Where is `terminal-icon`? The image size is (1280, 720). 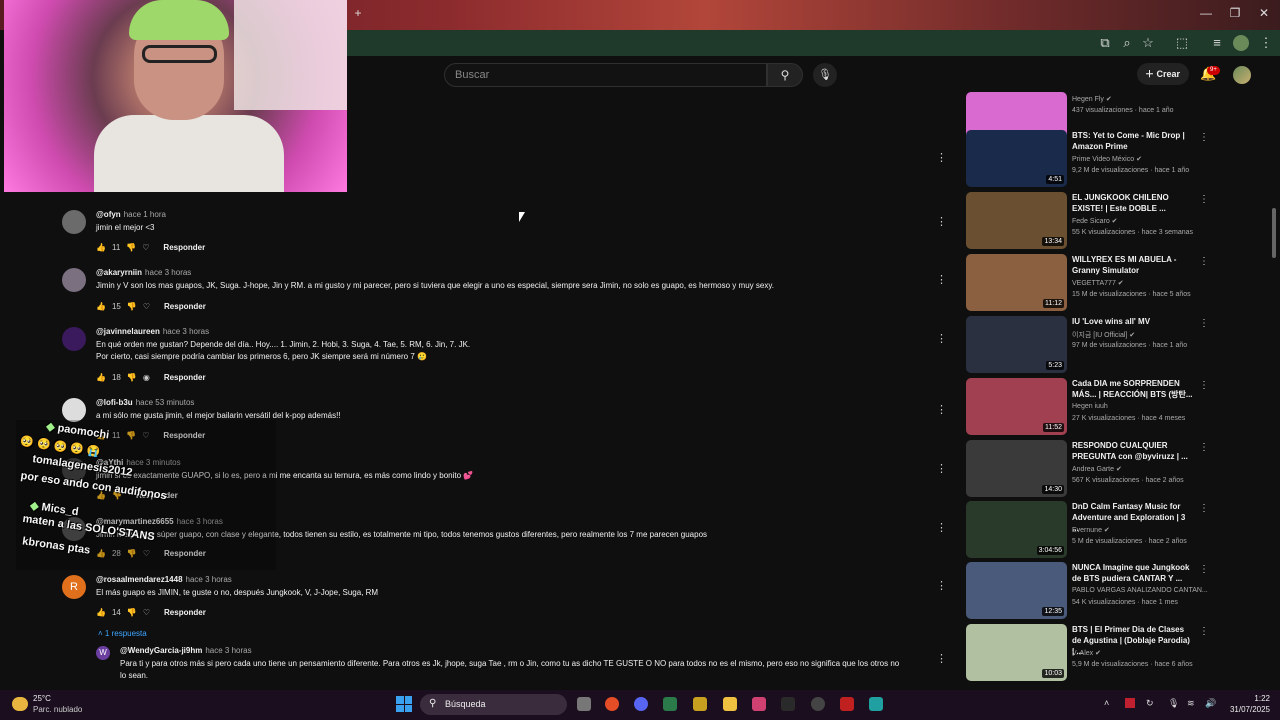
terminal-icon is located at coordinates (788, 704).